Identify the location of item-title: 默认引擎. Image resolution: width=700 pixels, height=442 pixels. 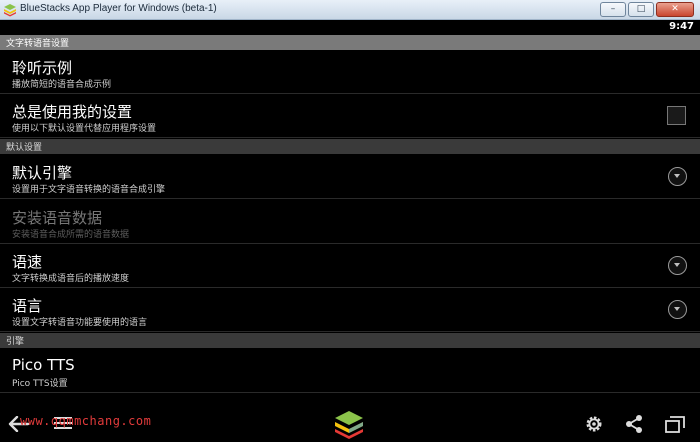
(42, 173).